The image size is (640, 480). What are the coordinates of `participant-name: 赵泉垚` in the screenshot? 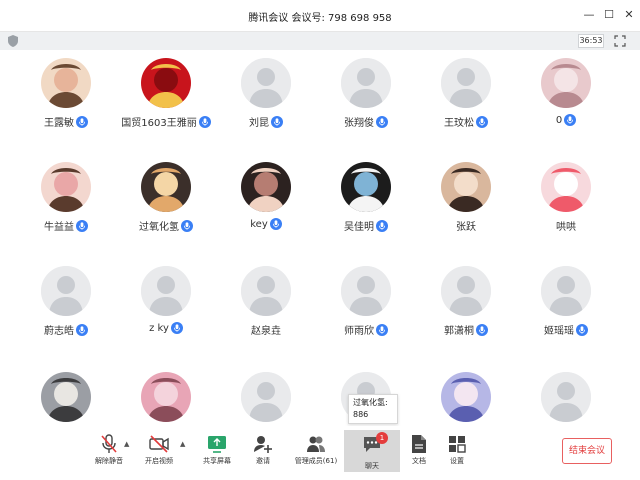 It's located at (266, 331).